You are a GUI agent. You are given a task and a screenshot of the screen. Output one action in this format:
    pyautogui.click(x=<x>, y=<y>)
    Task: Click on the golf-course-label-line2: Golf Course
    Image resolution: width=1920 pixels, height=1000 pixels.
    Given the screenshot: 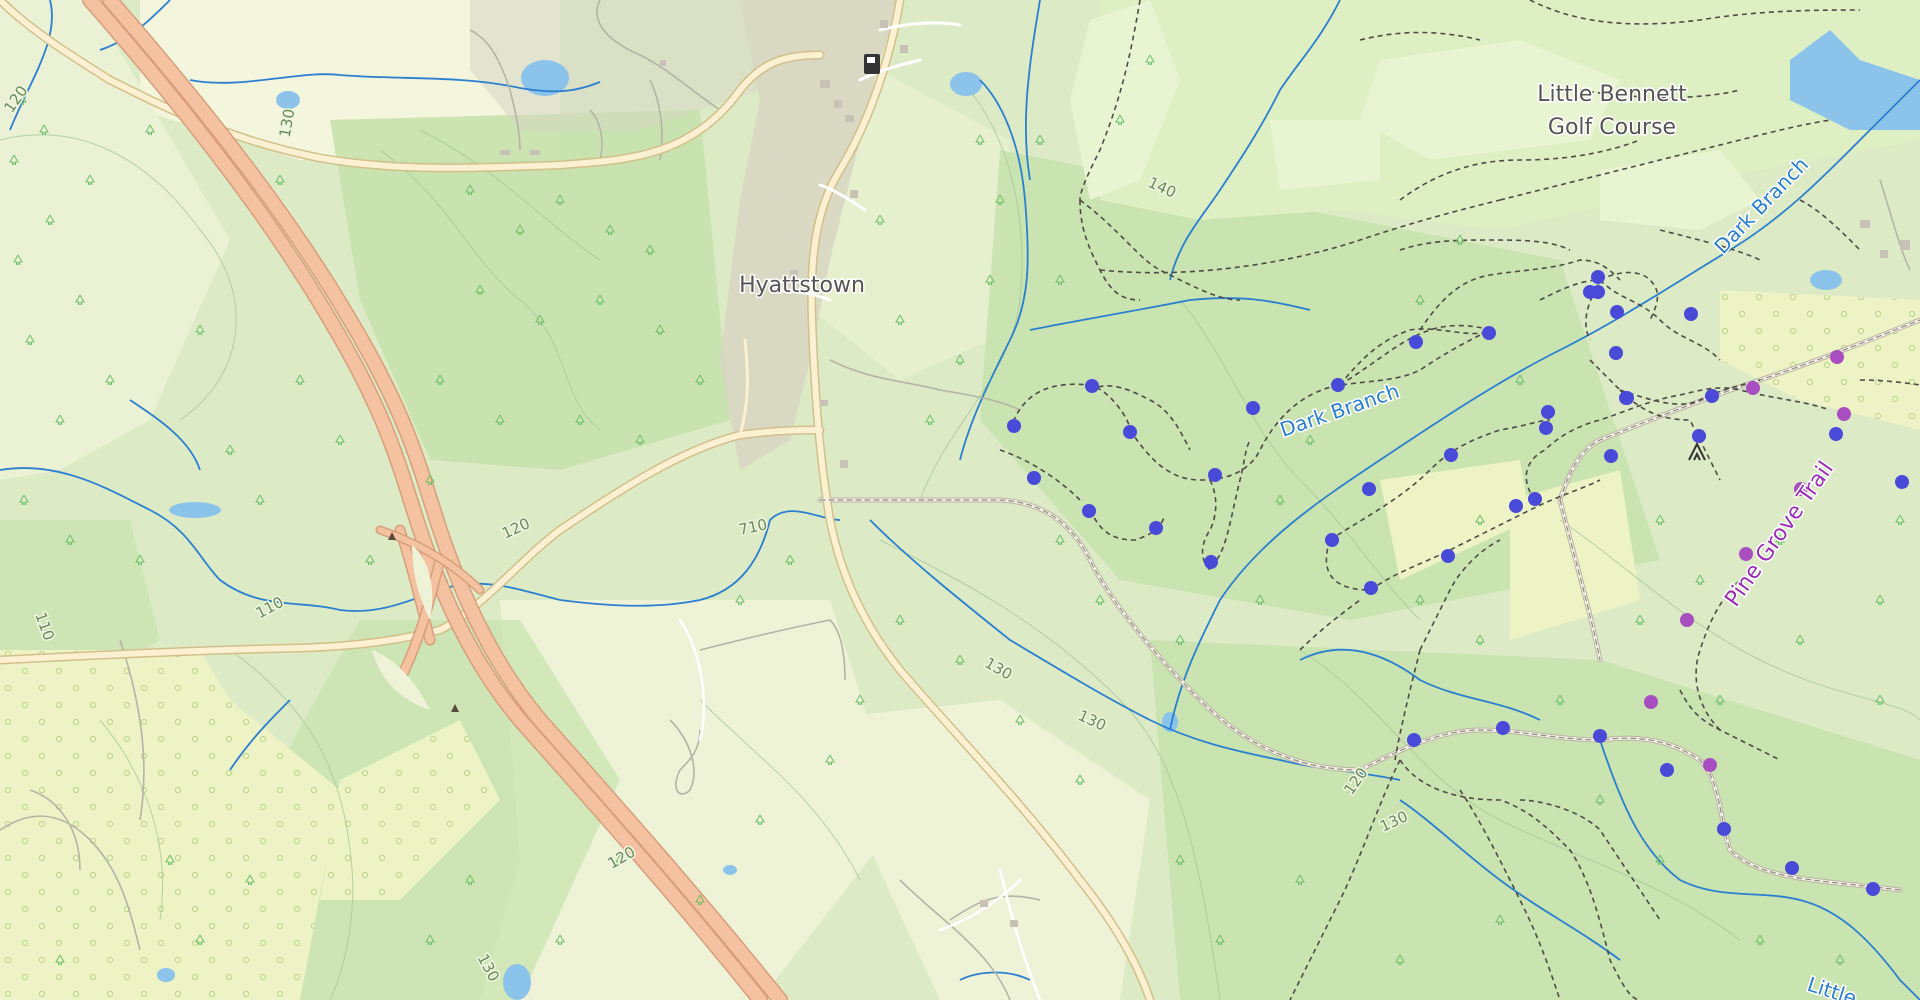 What is the action you would take?
    pyautogui.click(x=1612, y=127)
    